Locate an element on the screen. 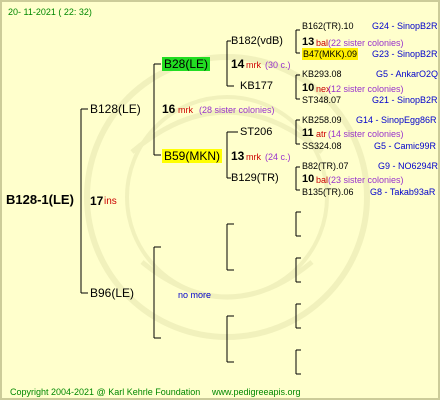 This screenshot has width=440, height=400. gen3-st206-num: 11 is located at coordinates (308, 133).